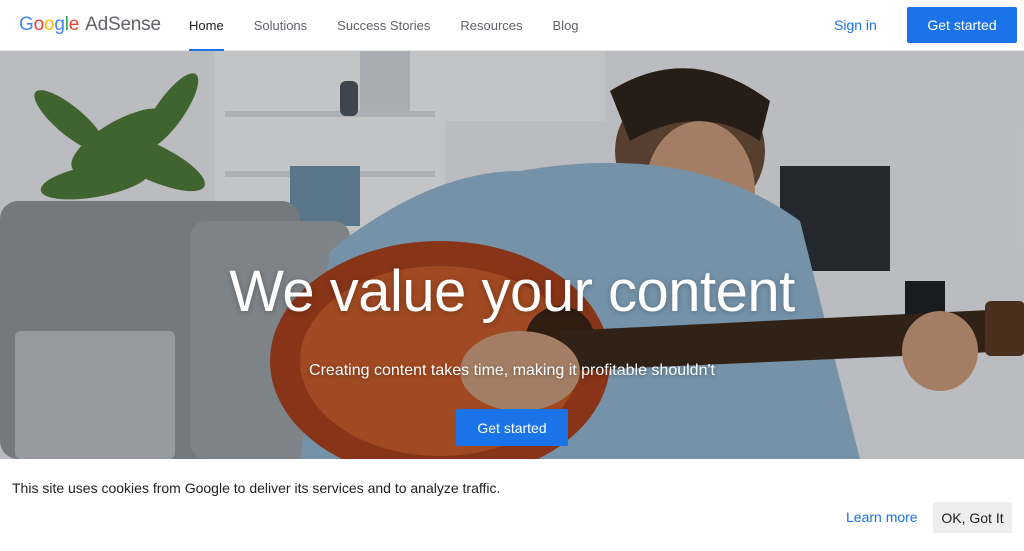  What do you see at coordinates (49, 24) in the screenshot?
I see `logo-letter-o2: o` at bounding box center [49, 24].